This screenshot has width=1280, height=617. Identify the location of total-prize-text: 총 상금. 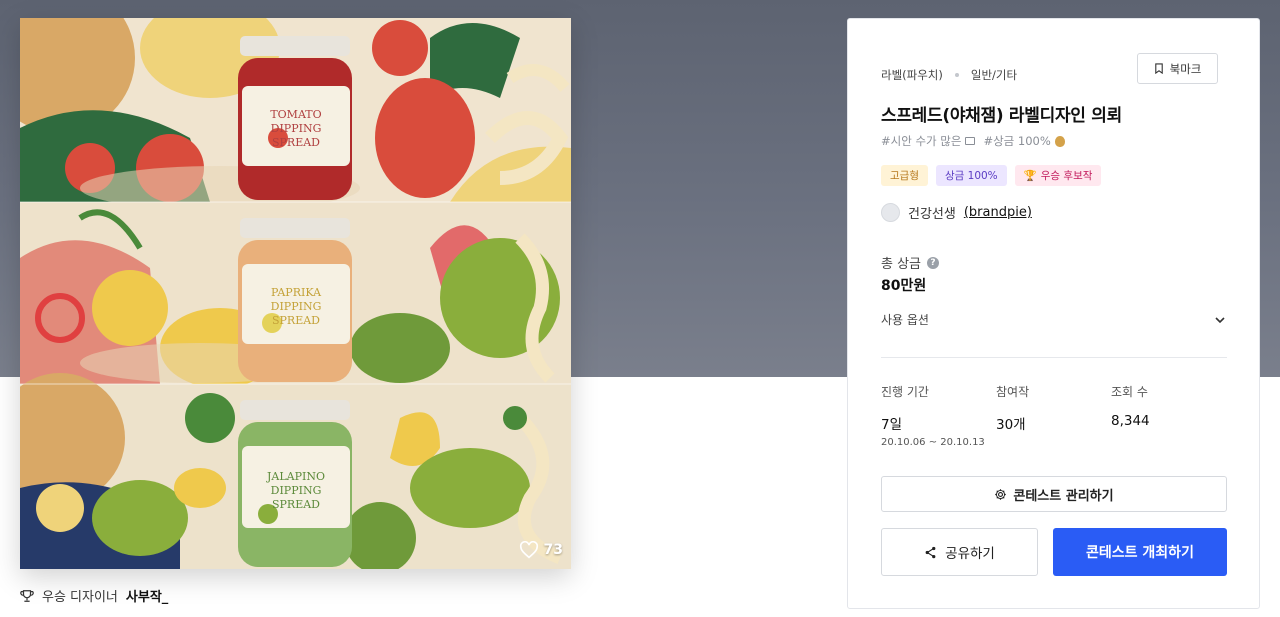
(901, 264).